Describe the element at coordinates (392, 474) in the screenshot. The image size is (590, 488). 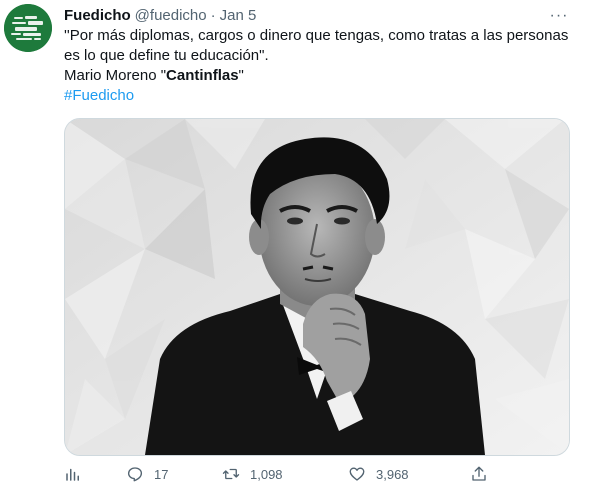
I see `like-count: 3,968` at that location.